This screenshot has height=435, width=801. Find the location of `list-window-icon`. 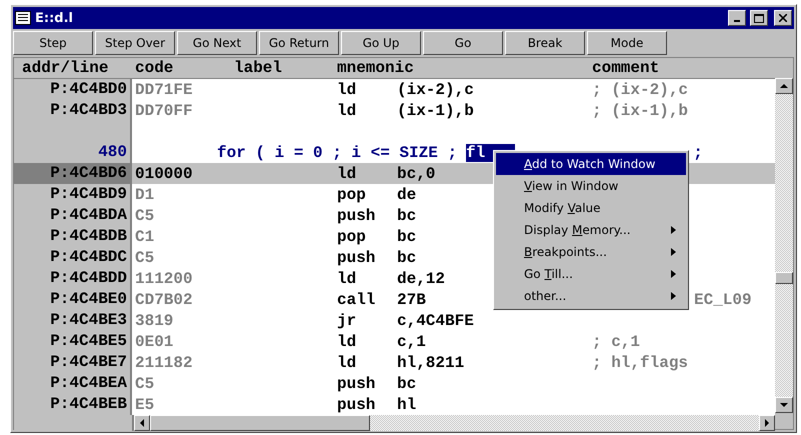

list-window-icon is located at coordinates (23, 18).